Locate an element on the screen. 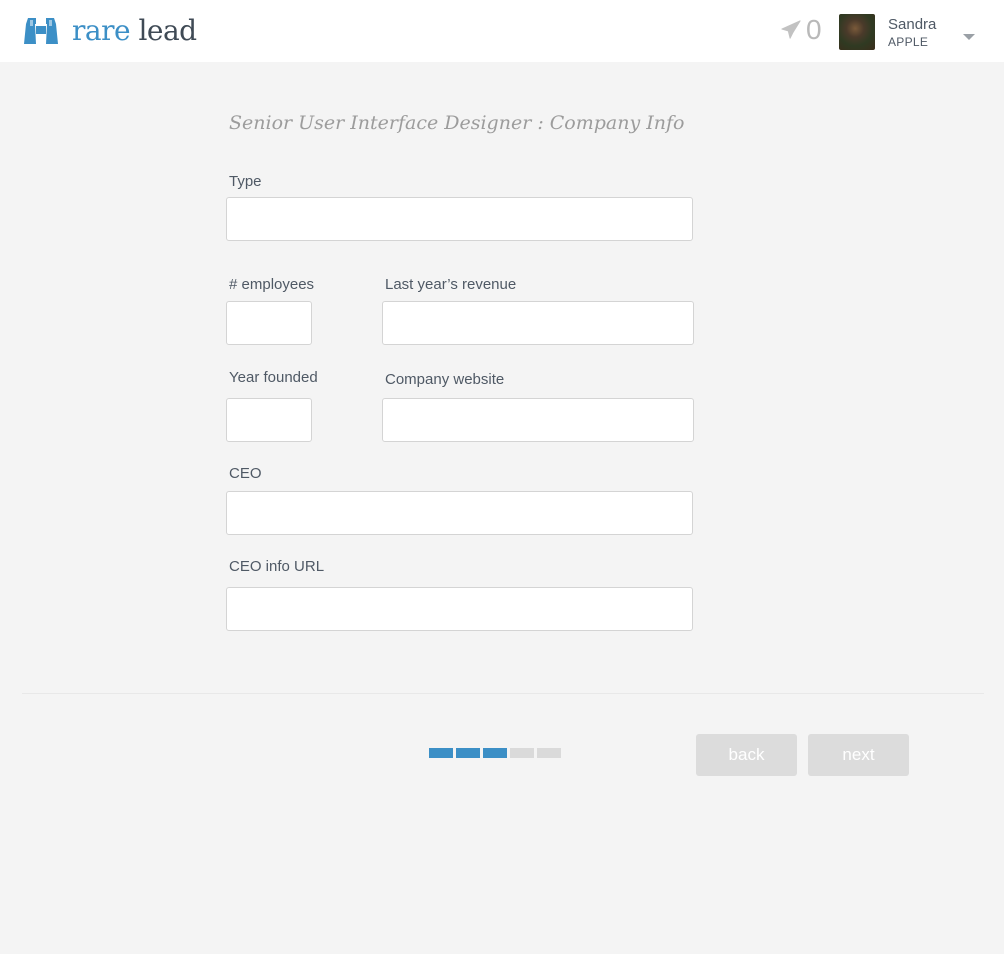 The image size is (1004, 954). chevron-down-icon is located at coordinates (969, 37).